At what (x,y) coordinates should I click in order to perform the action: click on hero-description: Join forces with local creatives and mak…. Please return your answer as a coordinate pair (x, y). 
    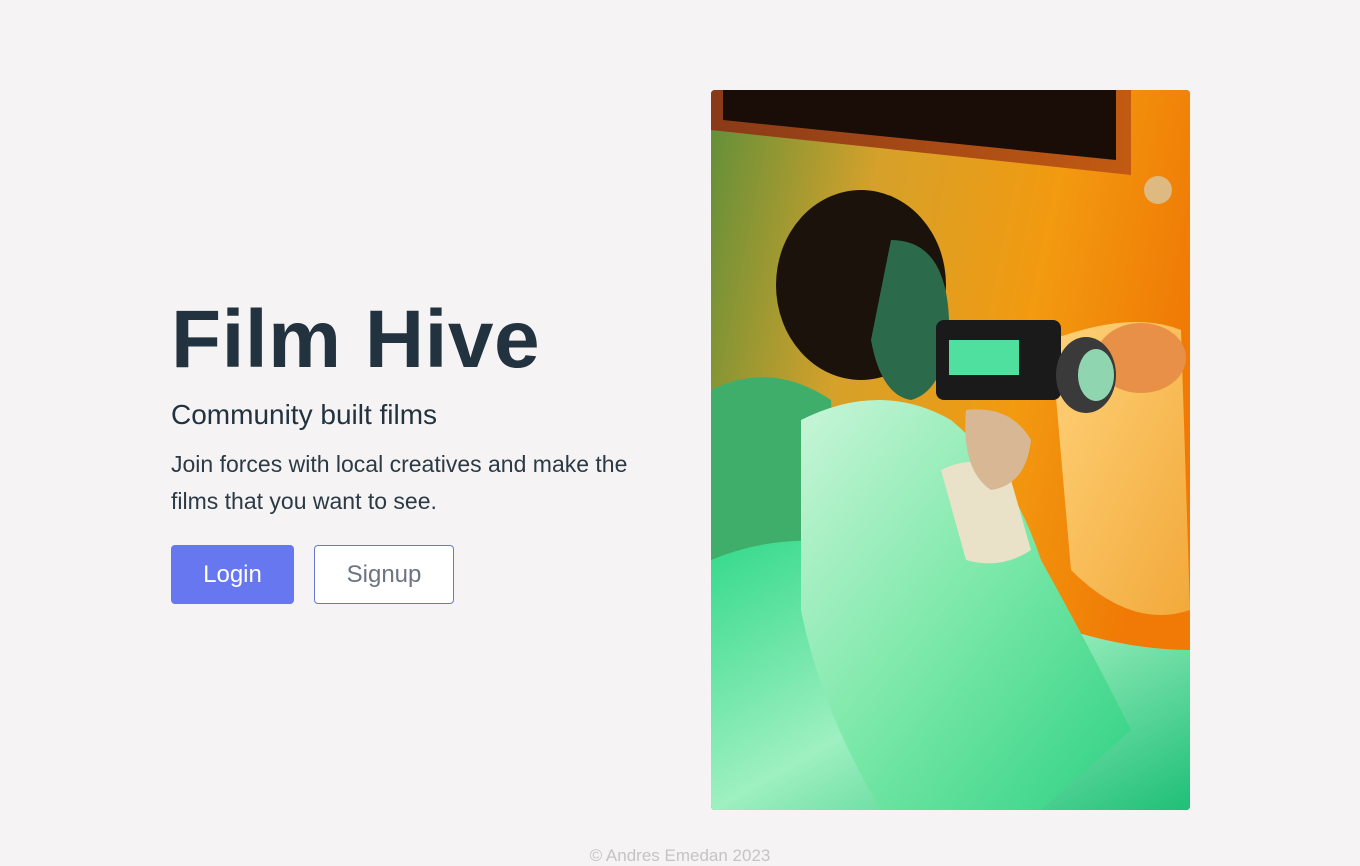
    Looking at the image, I should click on (399, 482).